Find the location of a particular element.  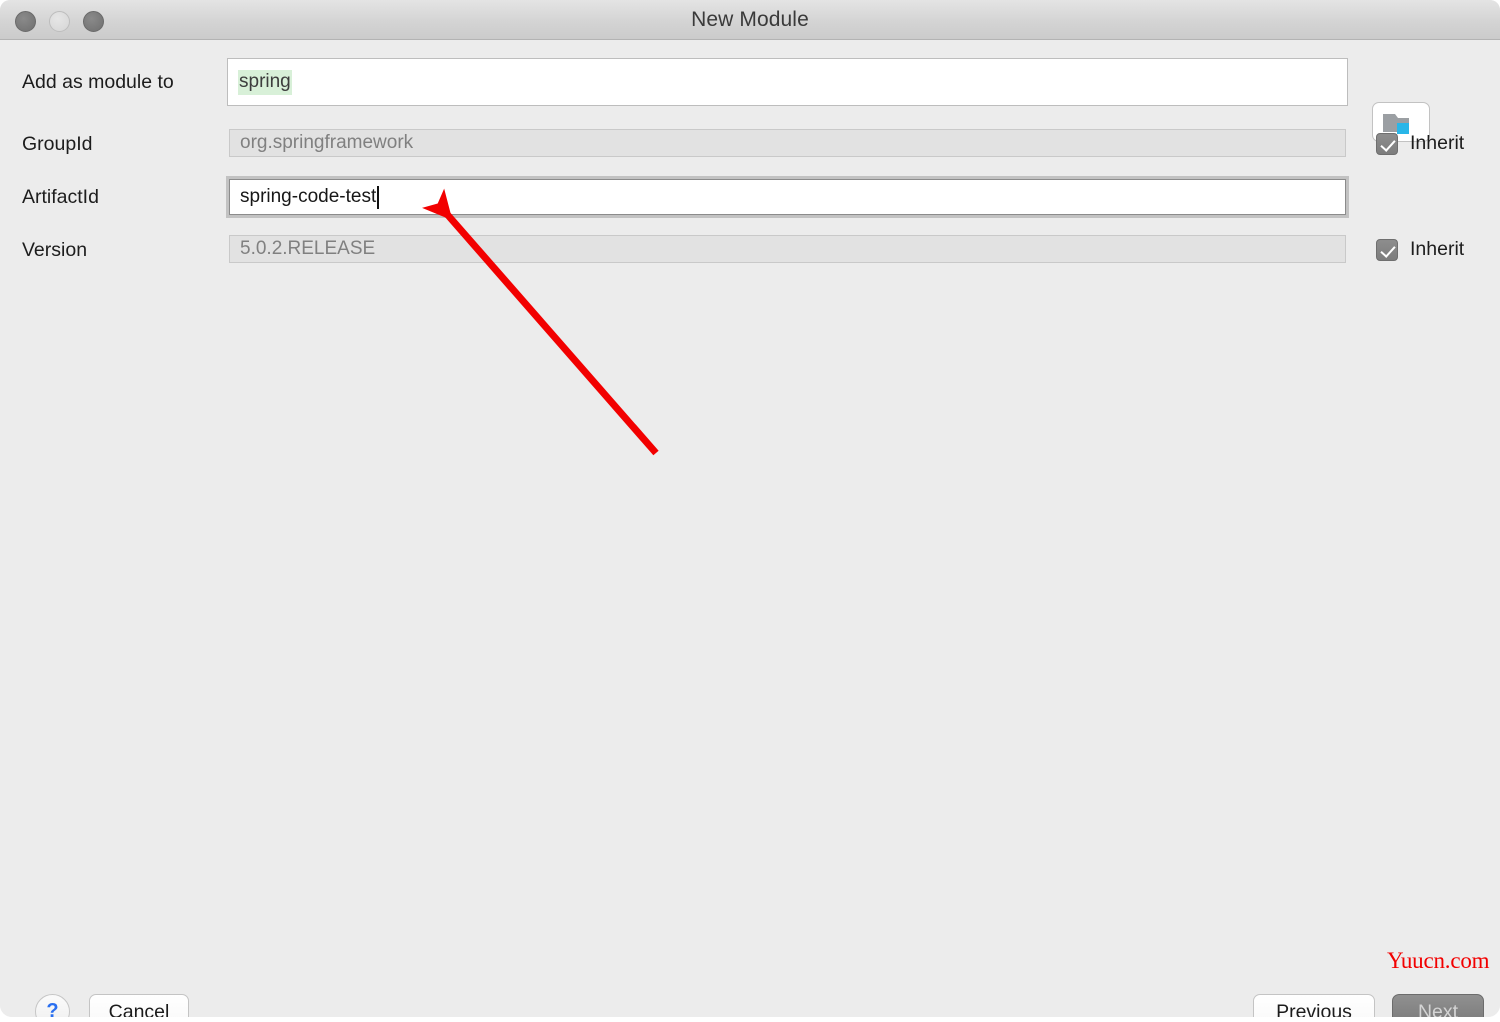

label-add-as-module-to: Add as module to is located at coordinates (98, 82).